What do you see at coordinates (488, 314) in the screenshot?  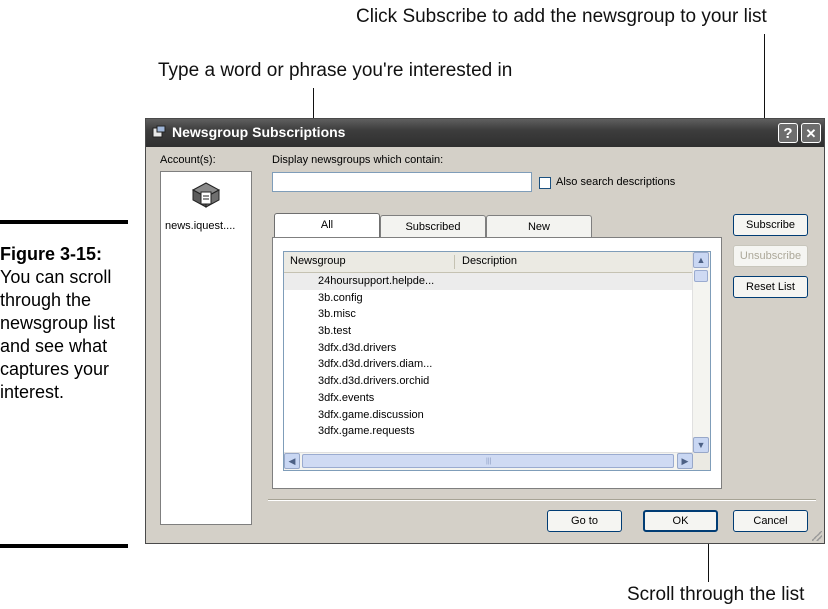 I see `list-item: 3b.misc` at bounding box center [488, 314].